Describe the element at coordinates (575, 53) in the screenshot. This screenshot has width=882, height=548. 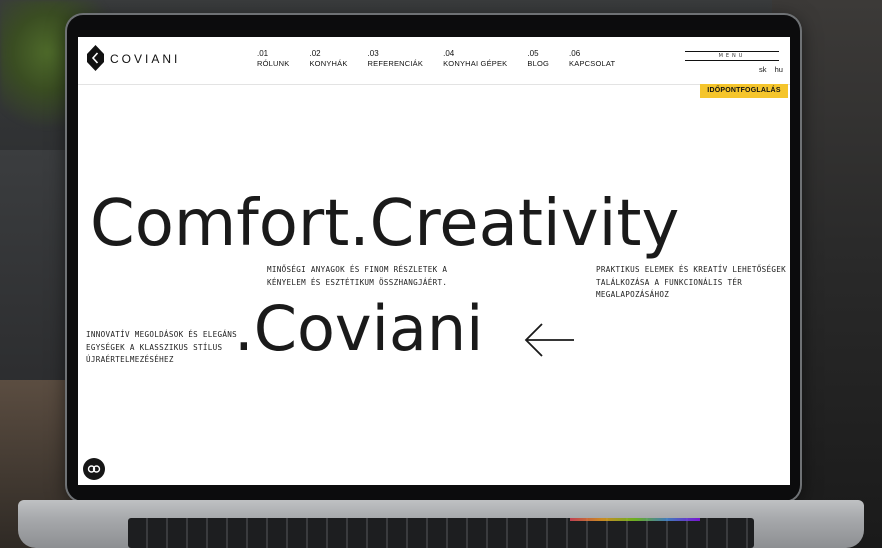
I see `nav-number: .06` at that location.